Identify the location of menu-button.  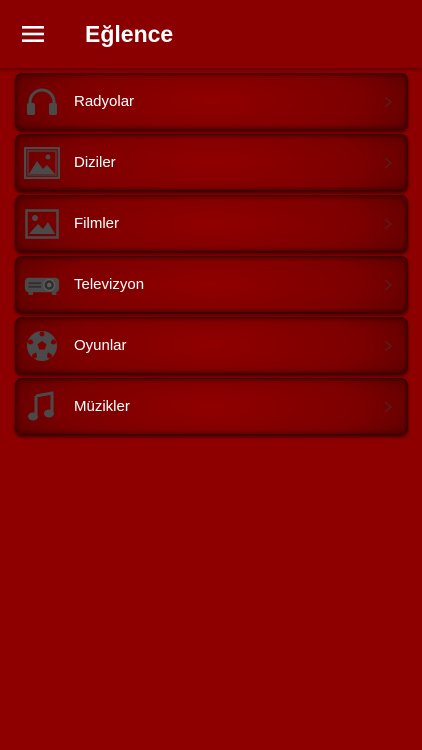
(33, 34).